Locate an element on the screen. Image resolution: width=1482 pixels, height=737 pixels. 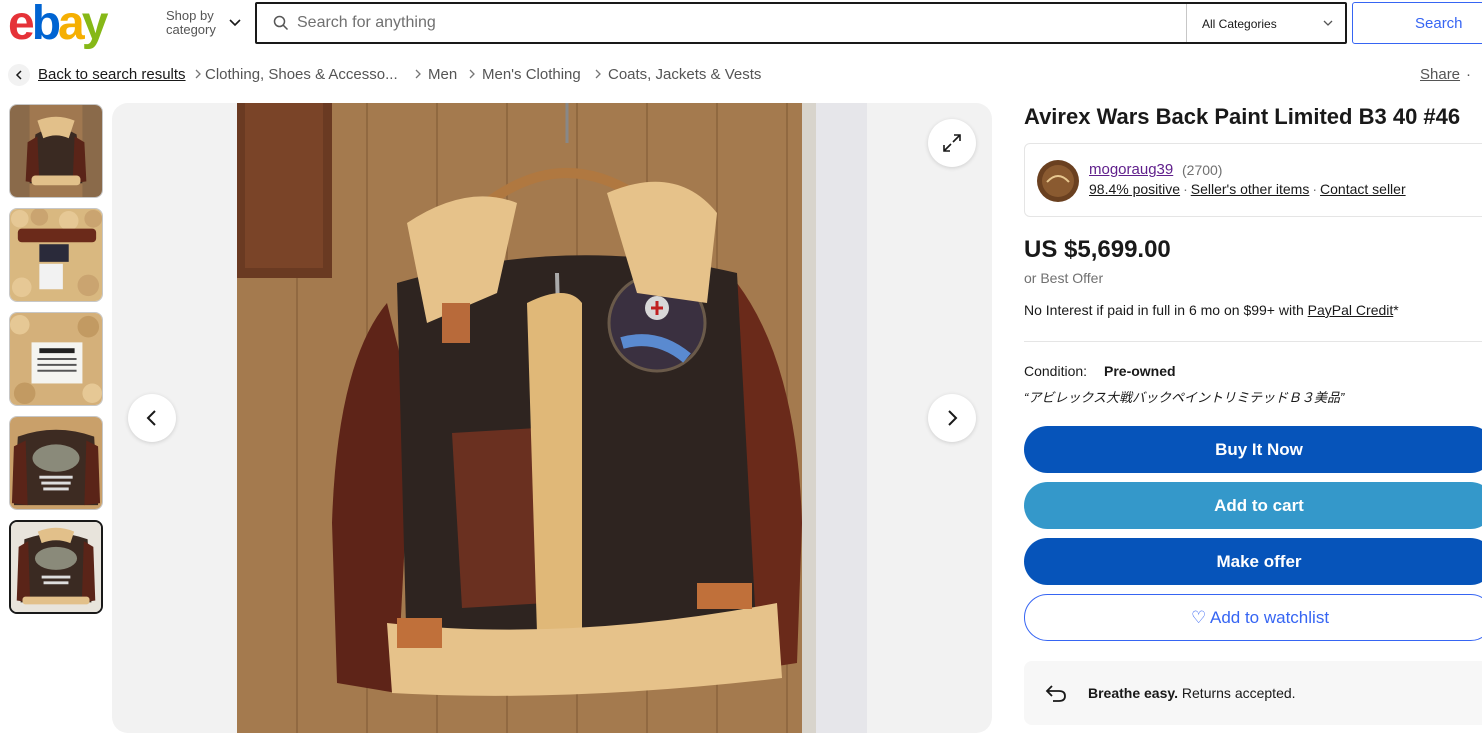
seller-avatar is located at coordinates (1058, 181).